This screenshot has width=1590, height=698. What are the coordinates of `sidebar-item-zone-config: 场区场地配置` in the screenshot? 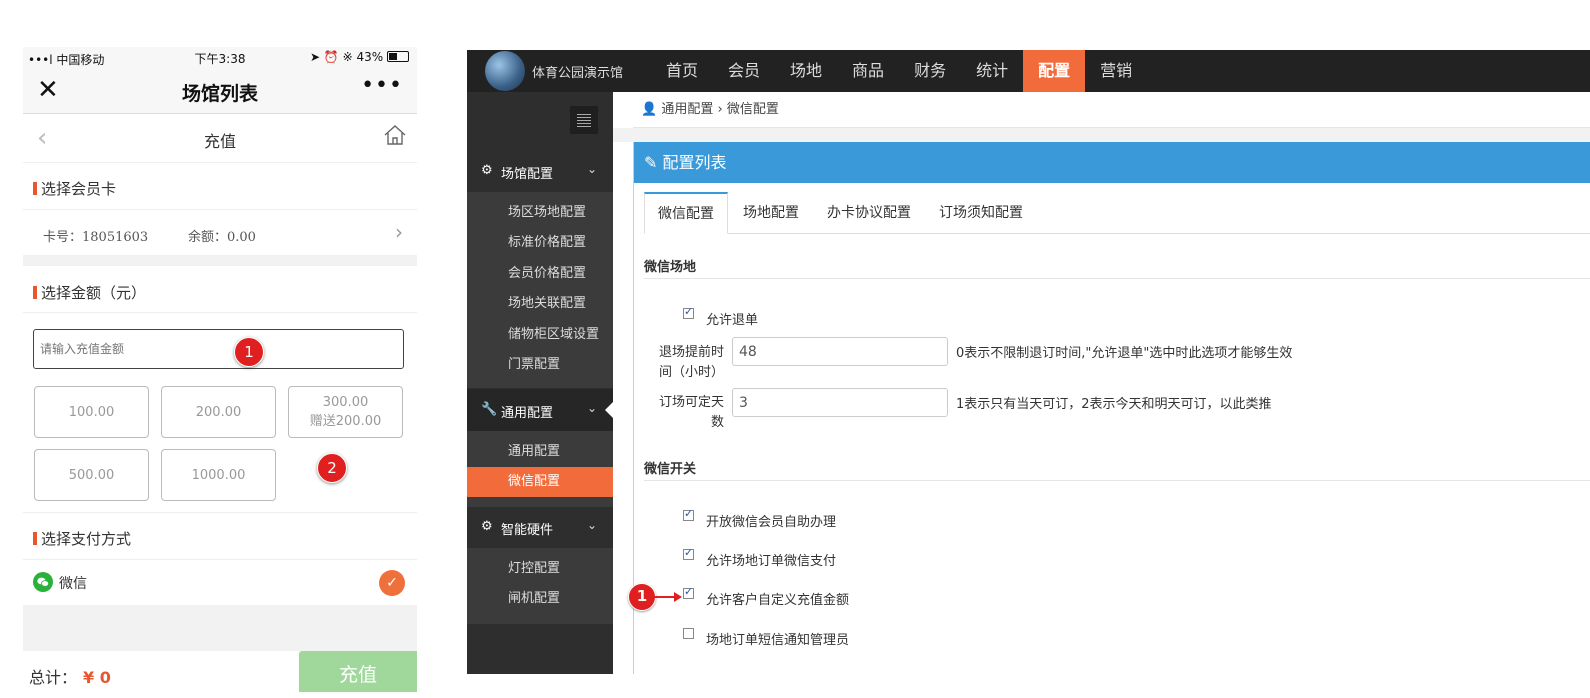 It's located at (540, 213).